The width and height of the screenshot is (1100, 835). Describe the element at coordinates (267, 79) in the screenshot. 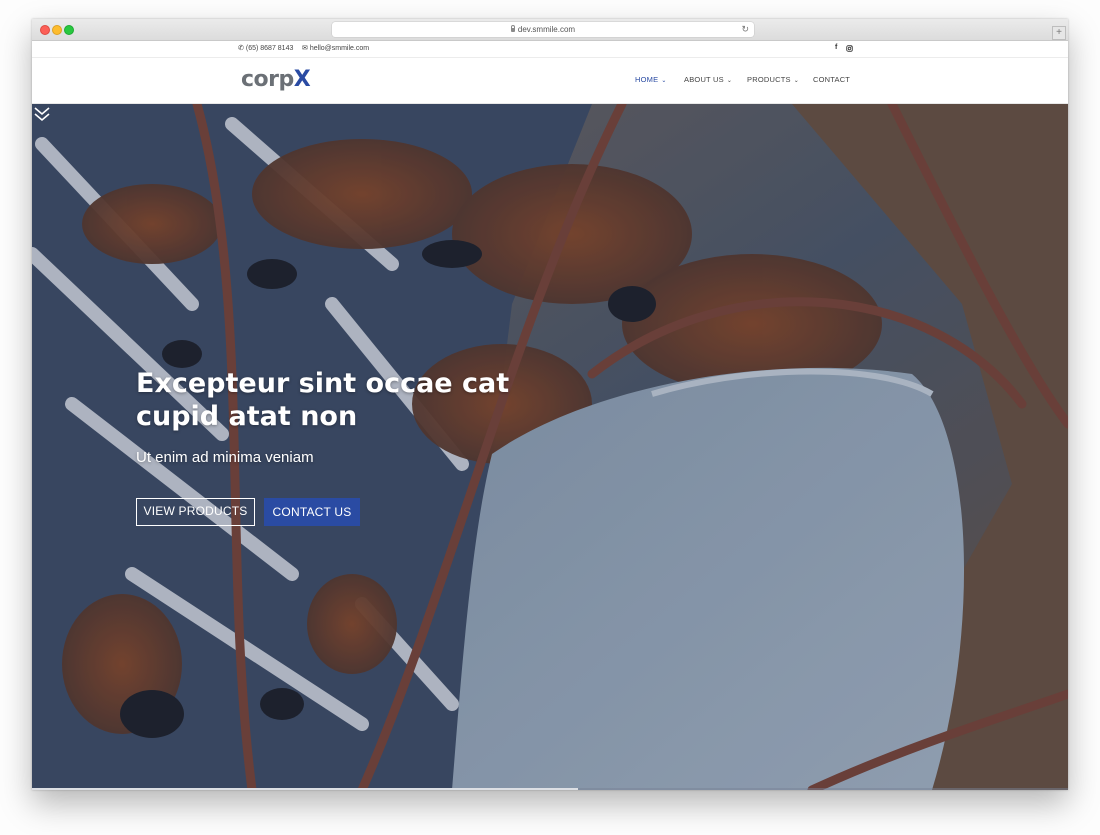

I see `logo-text: corp` at that location.